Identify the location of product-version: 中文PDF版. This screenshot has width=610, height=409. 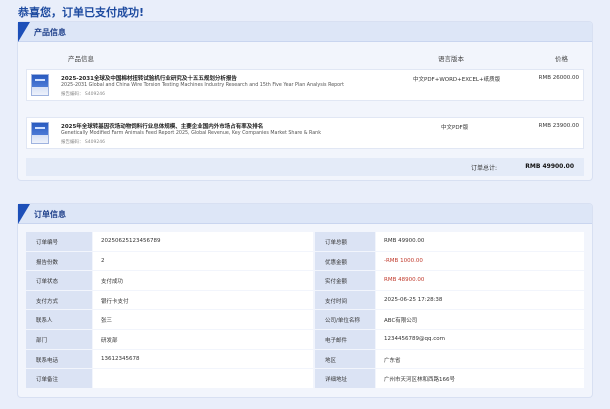
(455, 128).